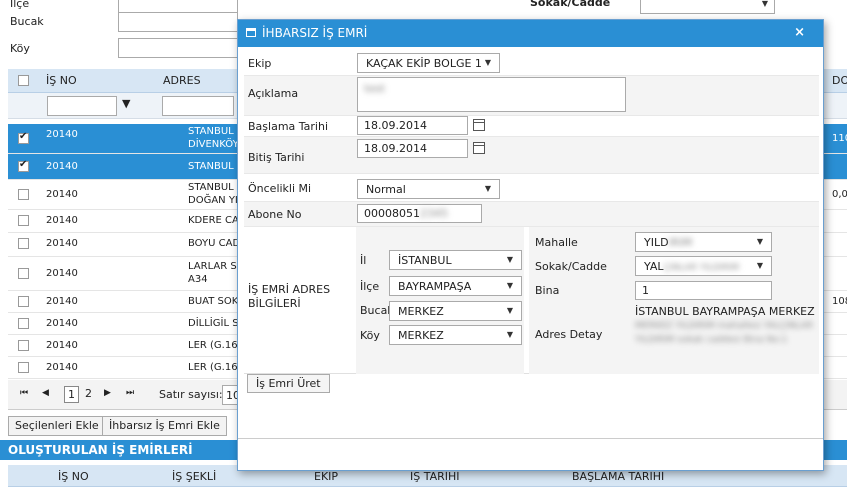  I want to click on row-address: BOYU CAD, so click(214, 243).